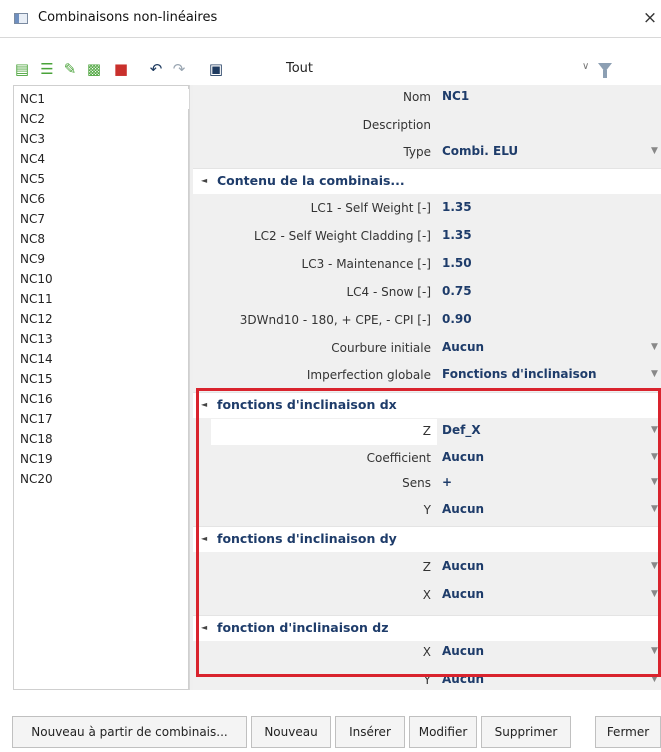 Image resolution: width=661 pixels, height=752 pixels. Describe the element at coordinates (101, 399) in the screenshot. I see `list-item: NC16` at that location.